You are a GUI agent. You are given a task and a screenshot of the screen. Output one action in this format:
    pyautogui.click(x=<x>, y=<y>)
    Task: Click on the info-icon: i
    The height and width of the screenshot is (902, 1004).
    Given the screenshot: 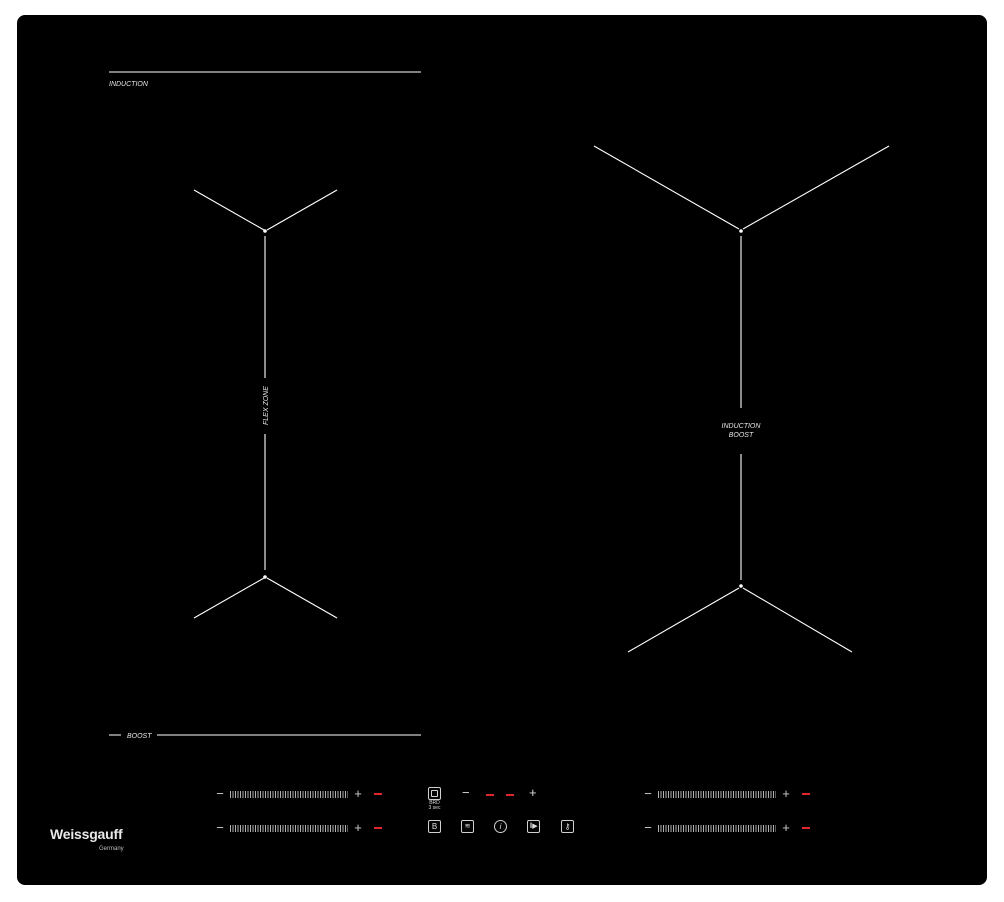 What is the action you would take?
    pyautogui.click(x=500, y=826)
    